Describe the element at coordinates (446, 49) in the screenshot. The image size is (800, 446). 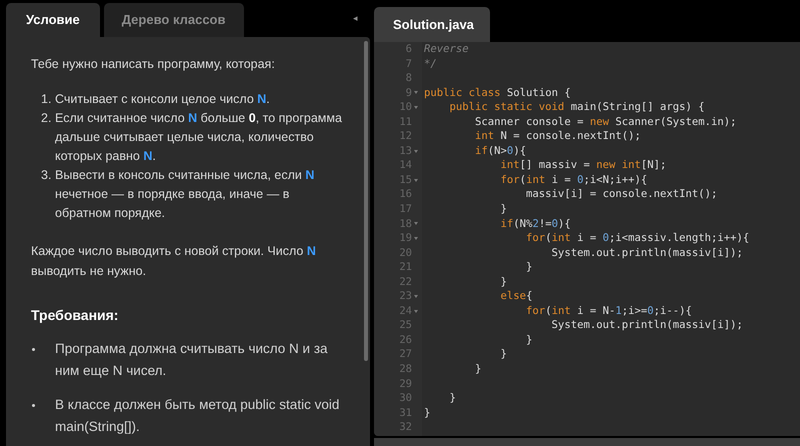
I see `code-line: Reverse` at that location.